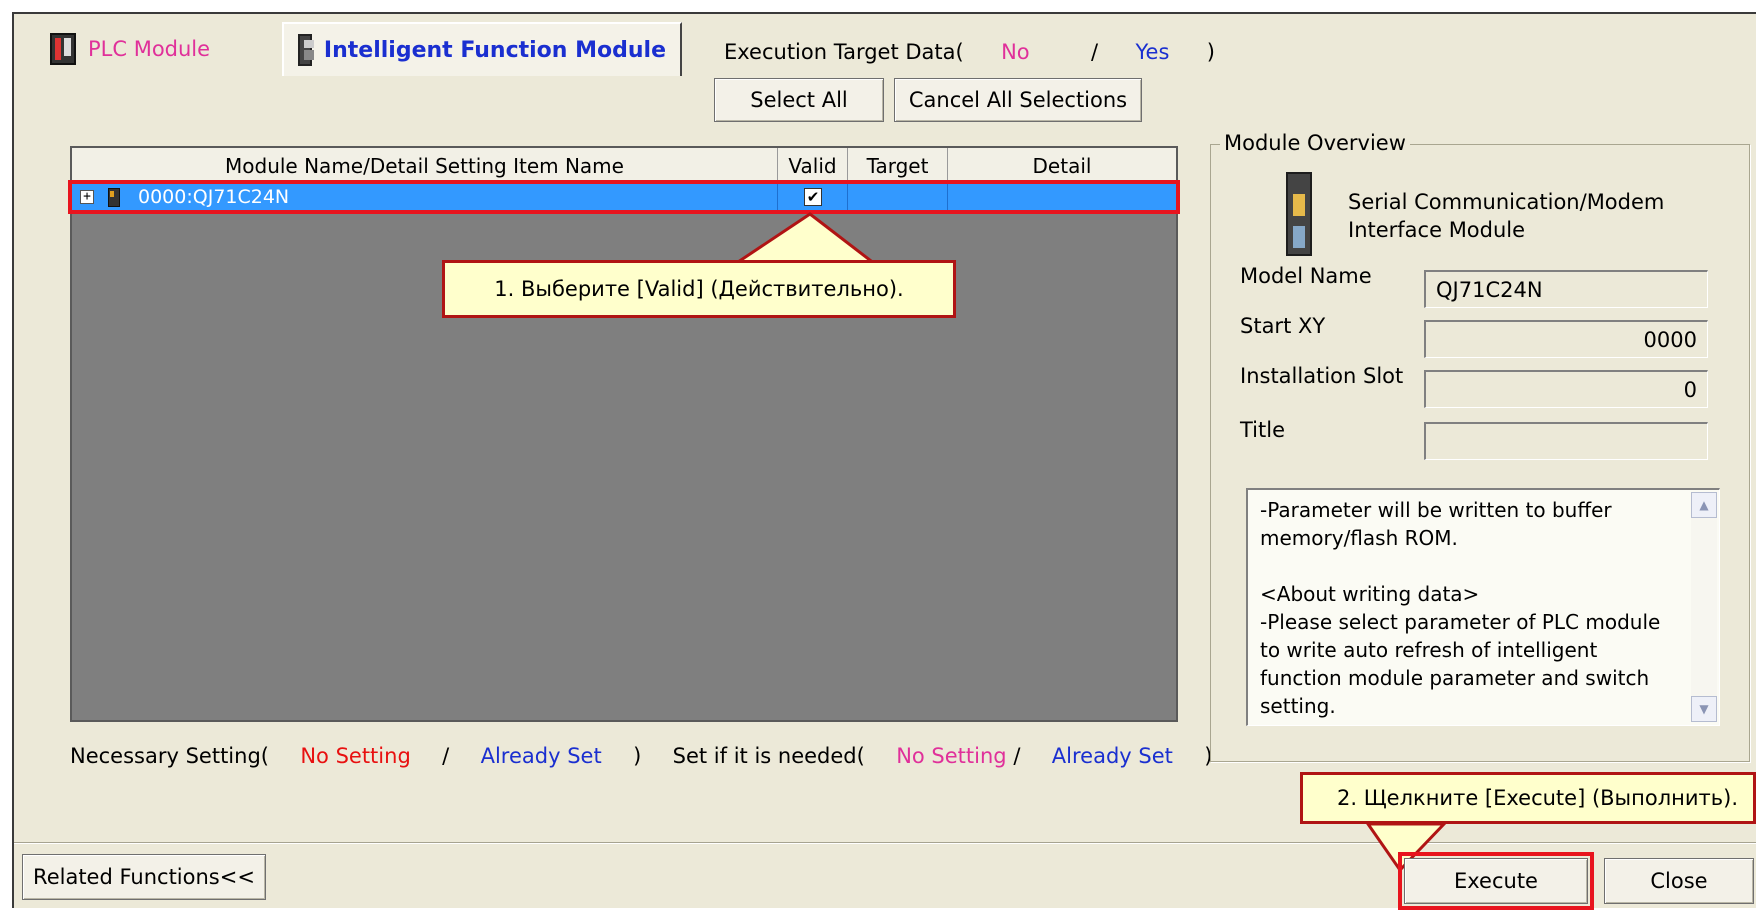  What do you see at coordinates (844, 52) in the screenshot?
I see `execution-target-label: Execution Target Data(` at bounding box center [844, 52].